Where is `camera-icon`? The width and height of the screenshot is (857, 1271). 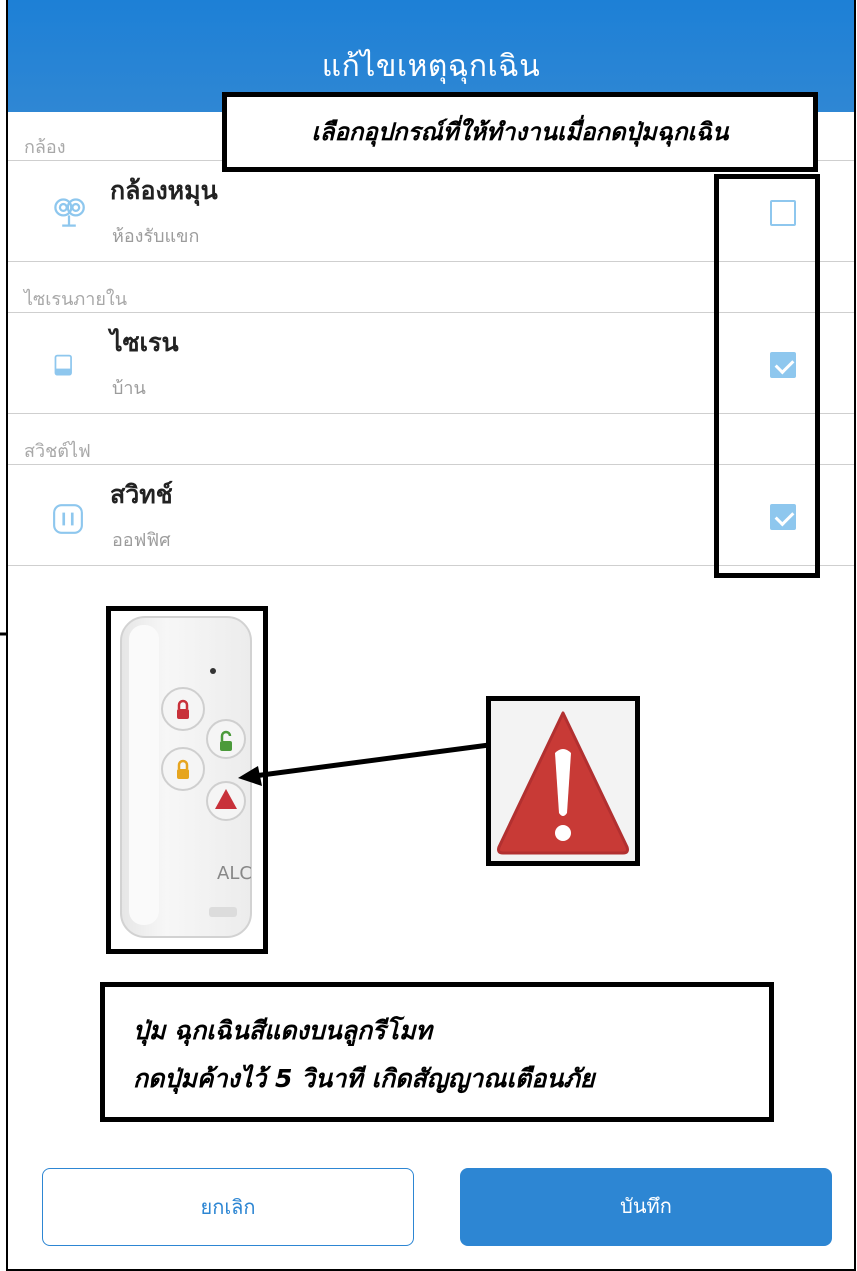
camera-icon is located at coordinates (69, 212).